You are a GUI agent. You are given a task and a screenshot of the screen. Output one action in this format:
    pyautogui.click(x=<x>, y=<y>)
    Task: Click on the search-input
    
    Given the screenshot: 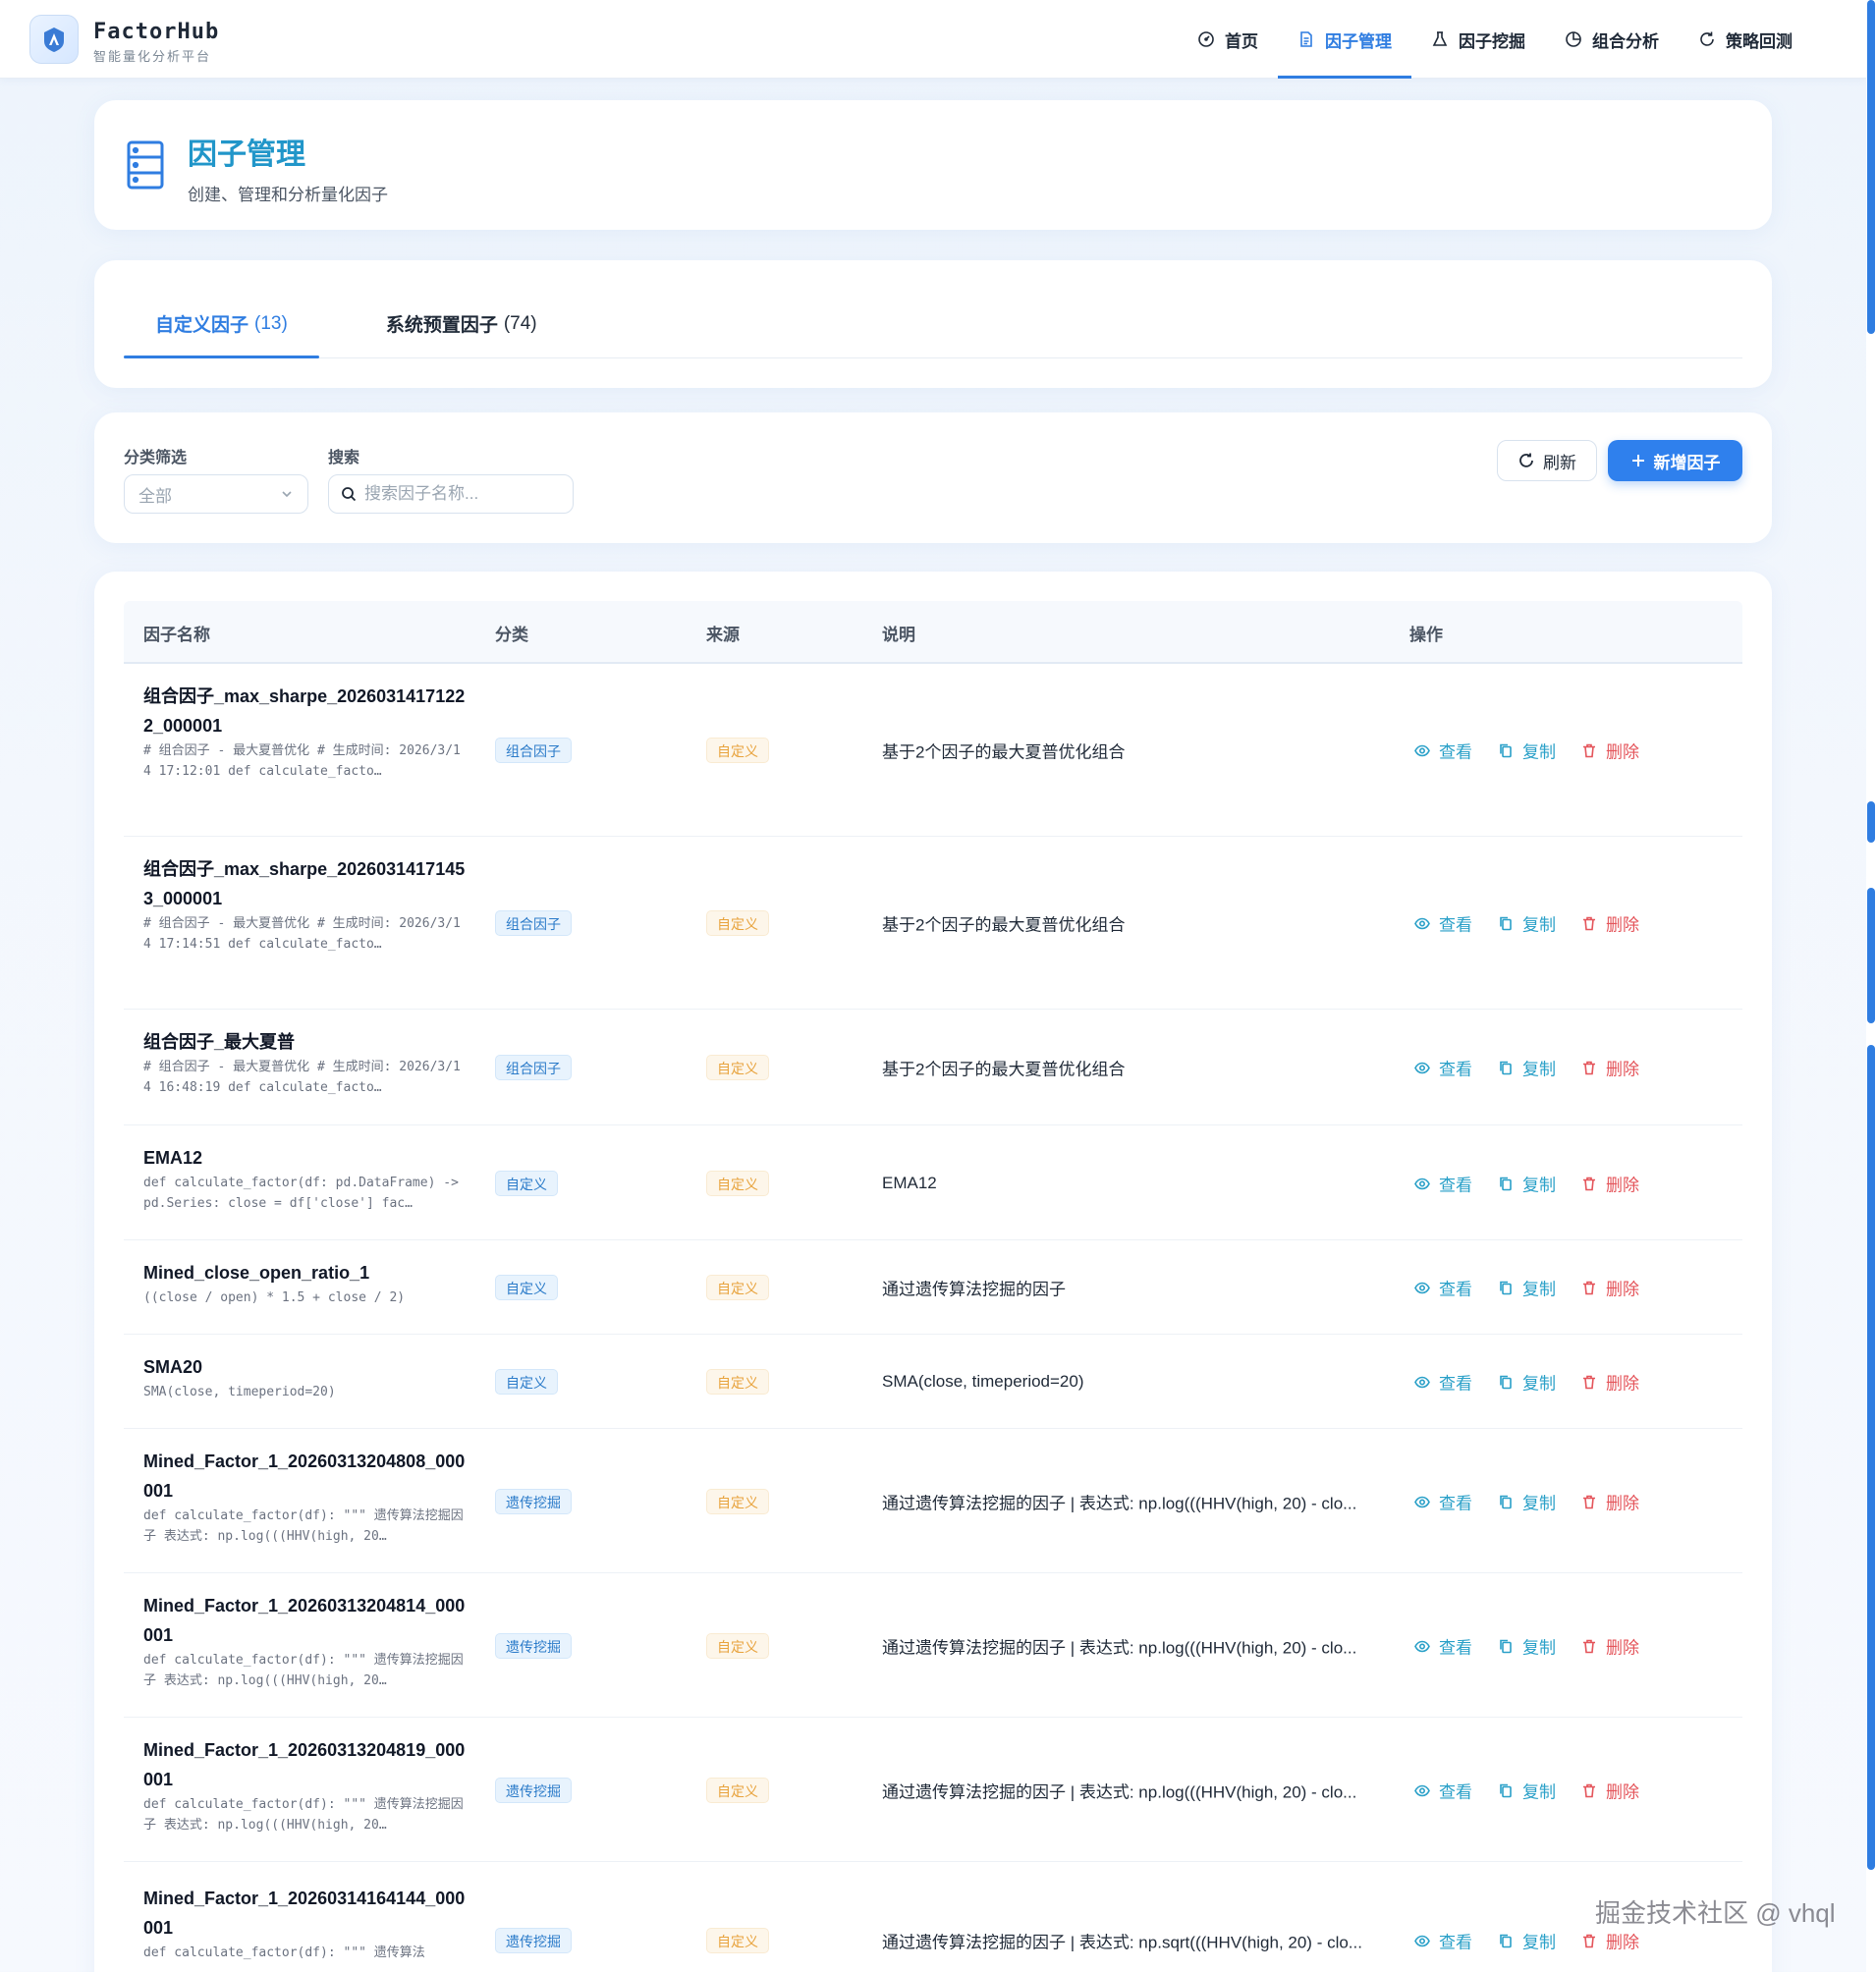 What is the action you would take?
    pyautogui.click(x=463, y=494)
    